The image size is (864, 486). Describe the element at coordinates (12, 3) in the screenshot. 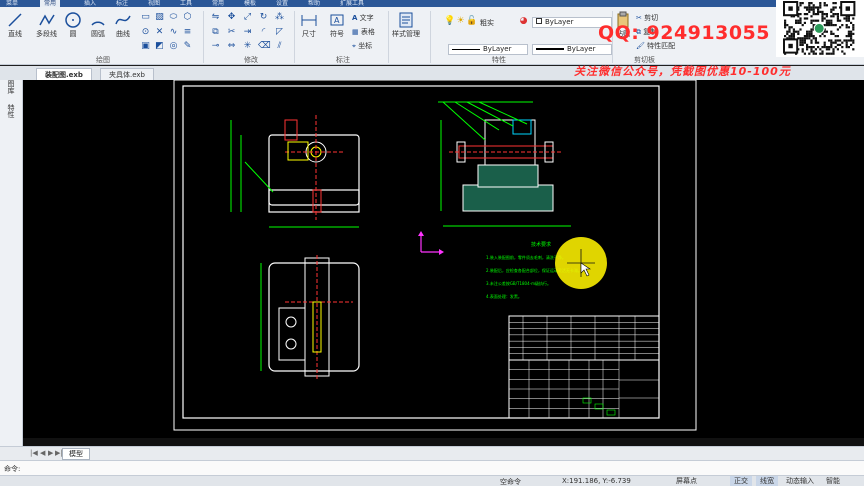

I see `menu-tab-file: 菜单` at that location.